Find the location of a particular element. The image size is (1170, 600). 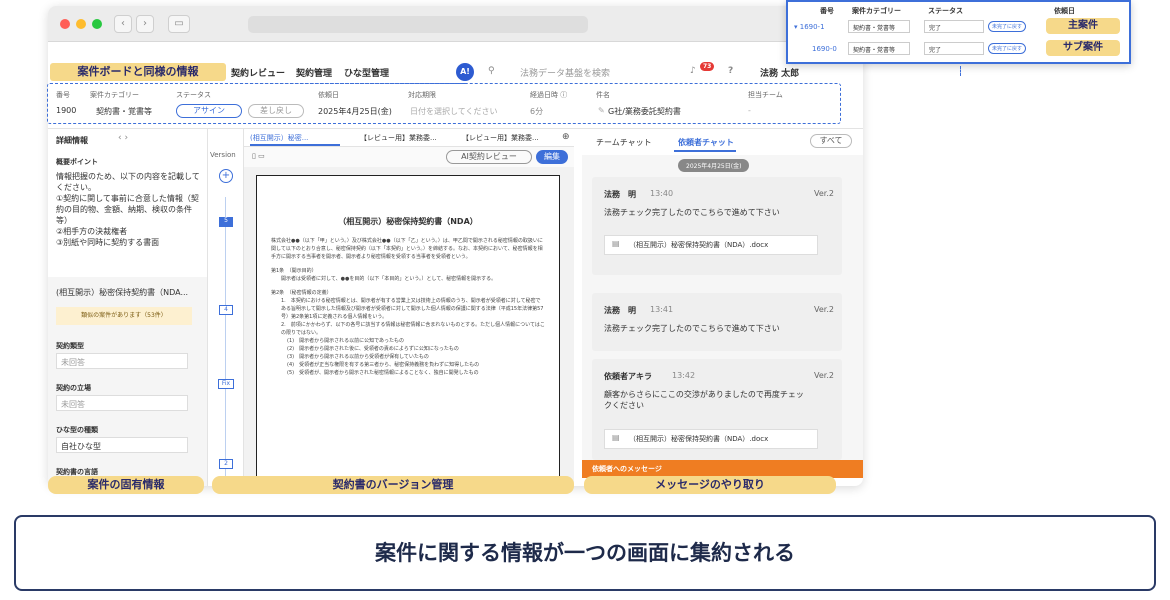

label-messaging: メッセージのやり取り is located at coordinates (710, 485).